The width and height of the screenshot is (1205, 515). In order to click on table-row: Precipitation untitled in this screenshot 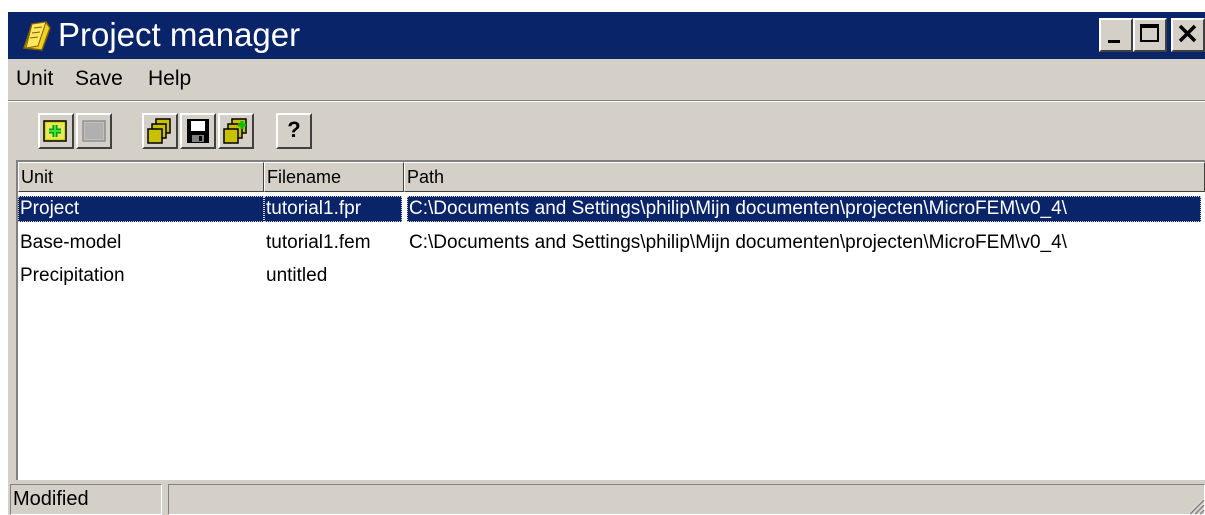, I will do `click(611, 277)`.